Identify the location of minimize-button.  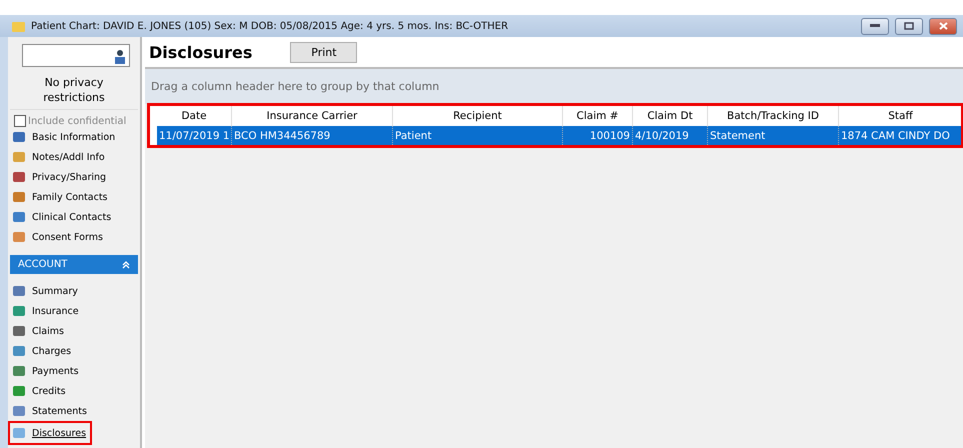
(875, 26).